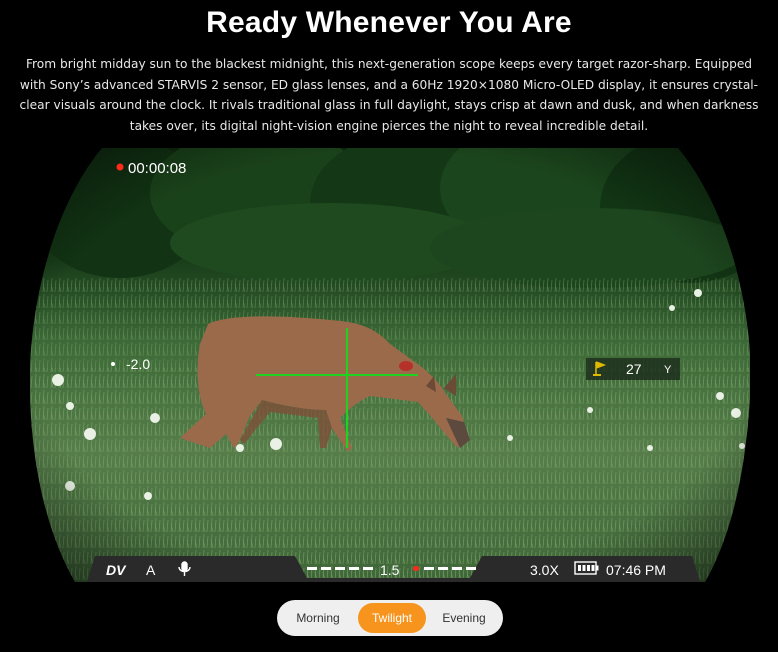 Image resolution: width=778 pixels, height=652 pixels. I want to click on zoom-level: 3.0X, so click(544, 570).